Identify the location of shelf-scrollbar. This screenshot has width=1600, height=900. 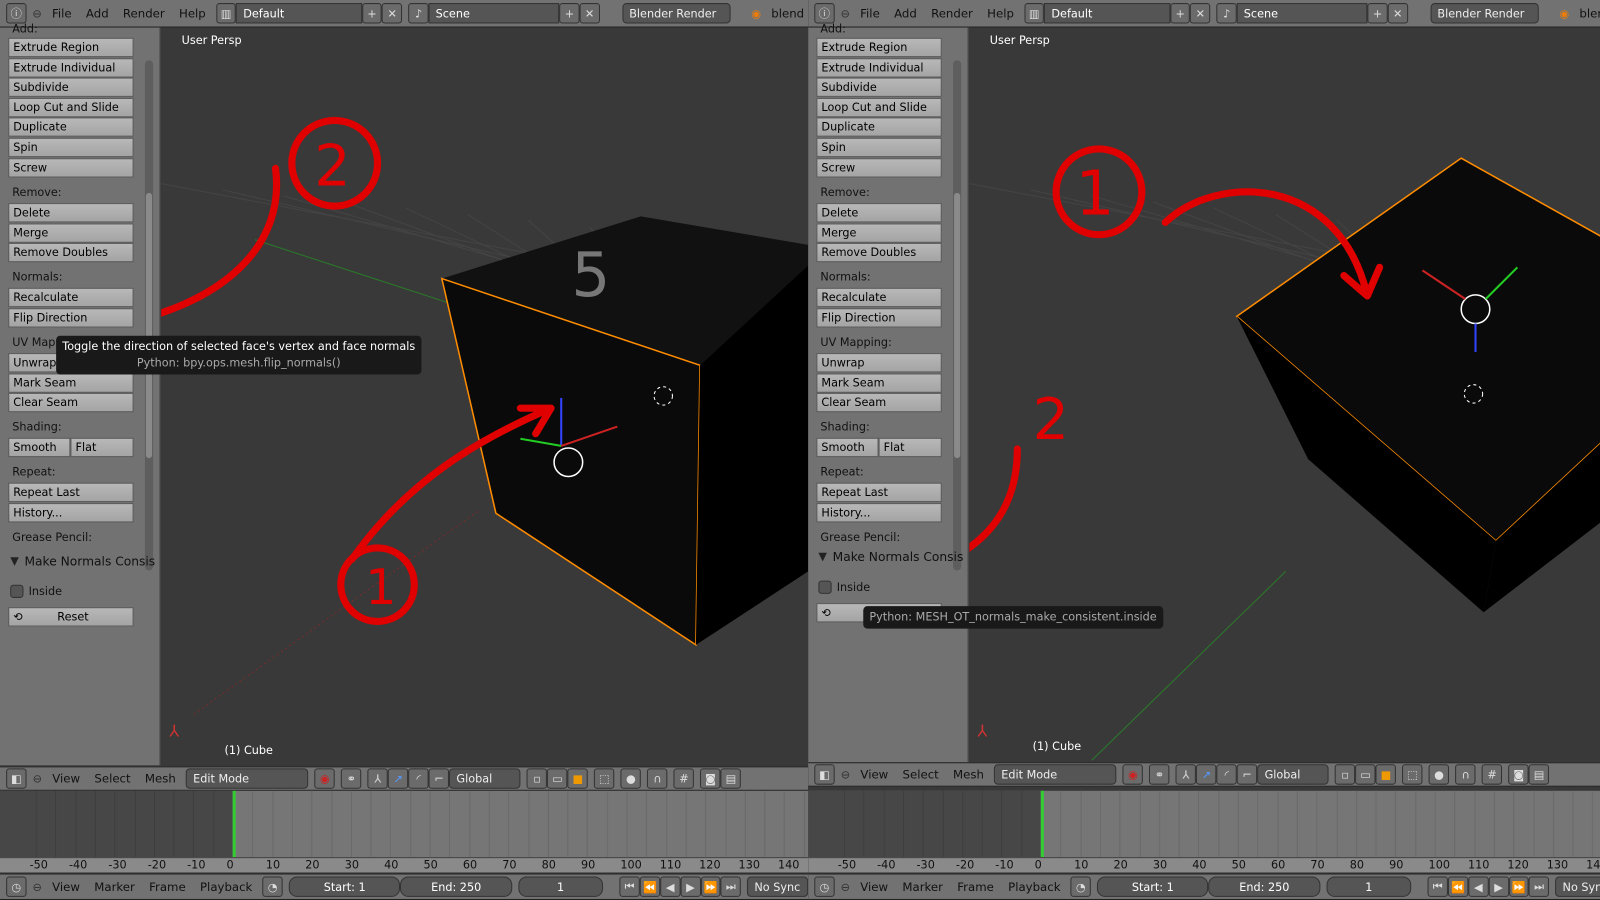
(149, 315).